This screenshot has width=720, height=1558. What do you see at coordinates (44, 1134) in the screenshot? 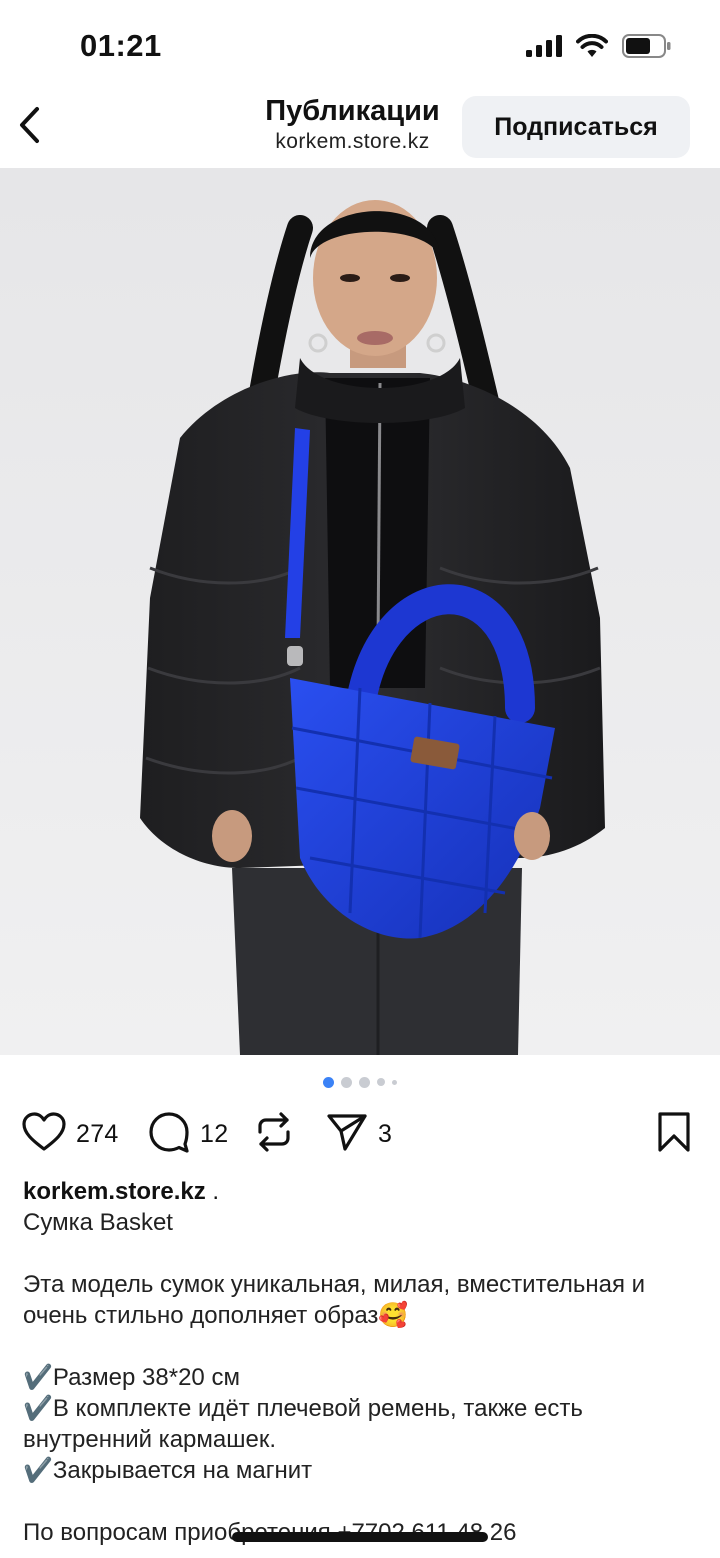
I see `heart-icon` at bounding box center [44, 1134].